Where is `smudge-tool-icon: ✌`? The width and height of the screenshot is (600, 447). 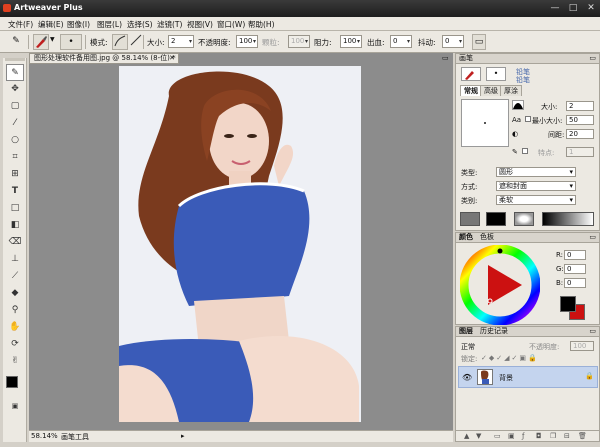
smudge-tool-icon: ✌ is located at coordinates (15, 361).